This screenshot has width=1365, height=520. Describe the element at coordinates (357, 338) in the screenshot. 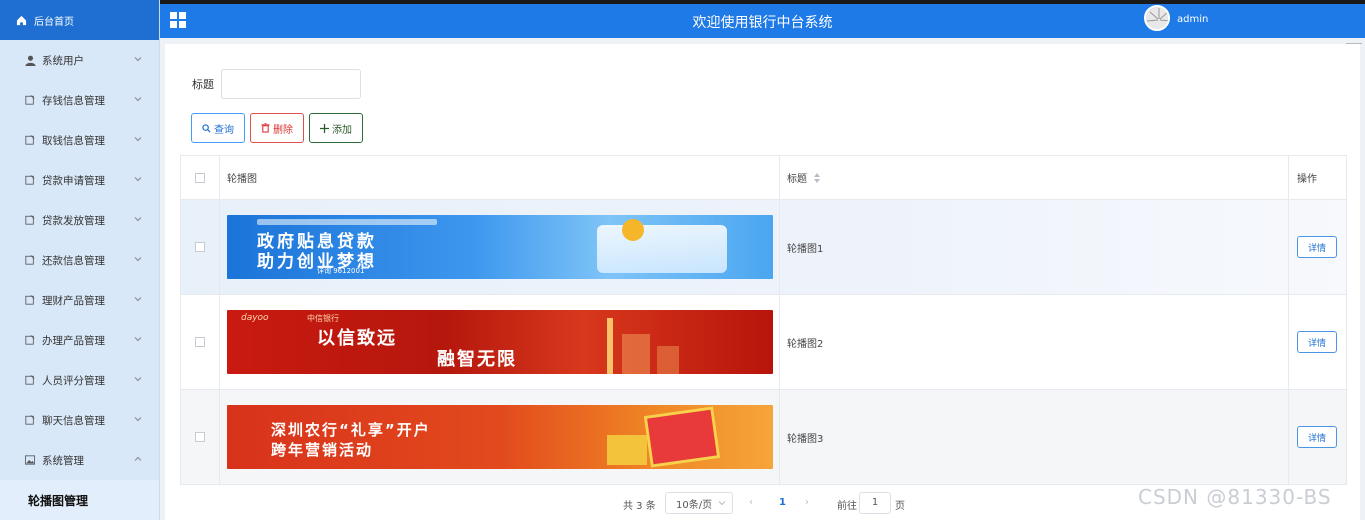

I see `banner2-line1: 以信致远` at that location.